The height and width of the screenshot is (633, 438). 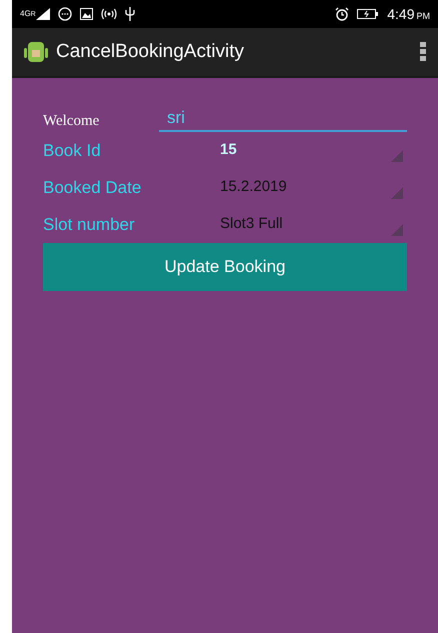 What do you see at coordinates (423, 52) in the screenshot?
I see `overflow-menu-icon` at bounding box center [423, 52].